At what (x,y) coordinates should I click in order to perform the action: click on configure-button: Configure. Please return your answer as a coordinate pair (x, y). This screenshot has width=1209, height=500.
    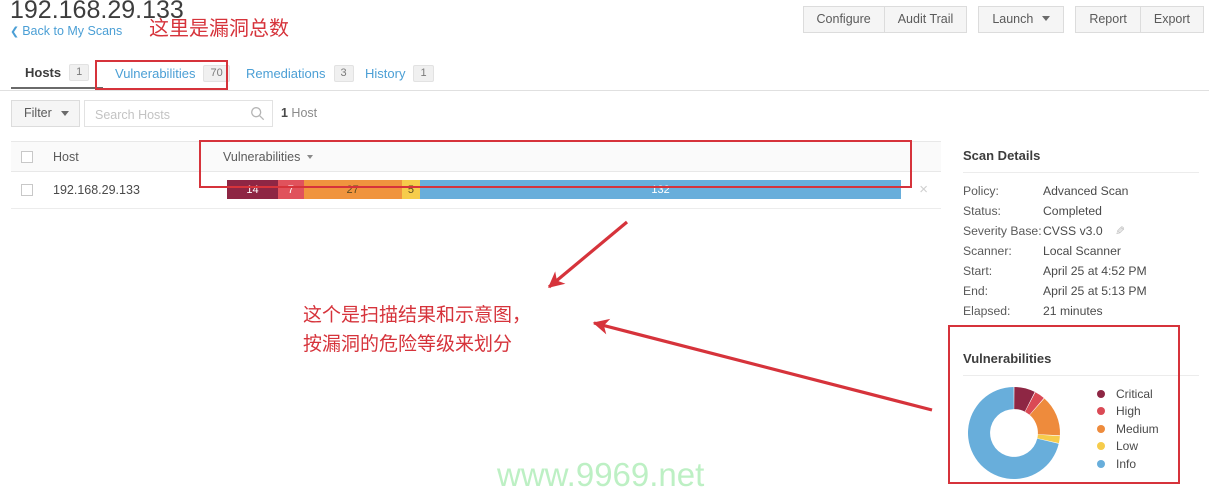
    Looking at the image, I should click on (843, 19).